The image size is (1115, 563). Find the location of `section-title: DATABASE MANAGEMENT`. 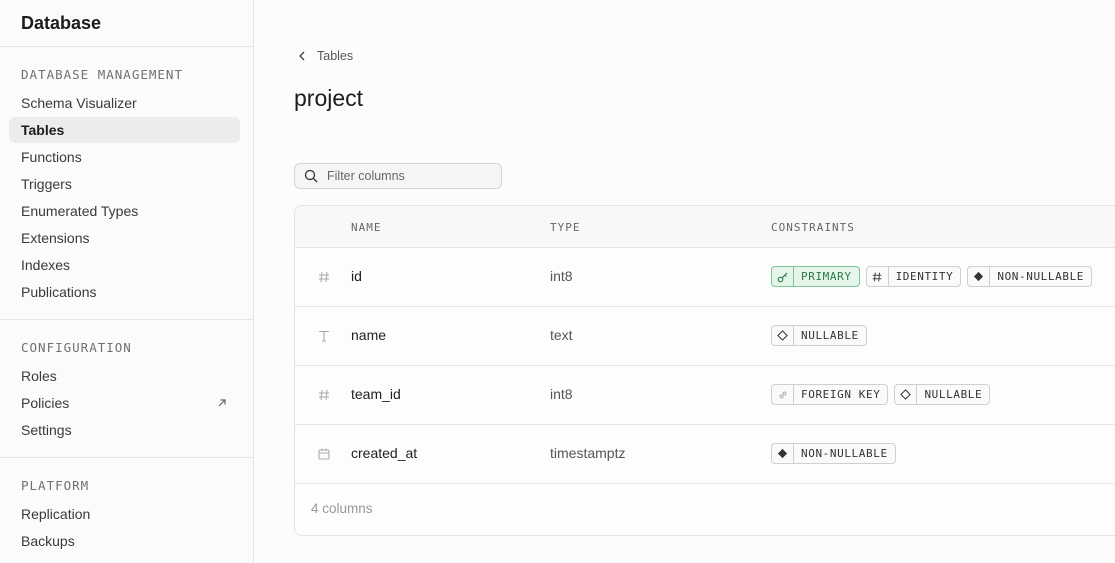

section-title: DATABASE MANAGEMENT is located at coordinates (102, 74).